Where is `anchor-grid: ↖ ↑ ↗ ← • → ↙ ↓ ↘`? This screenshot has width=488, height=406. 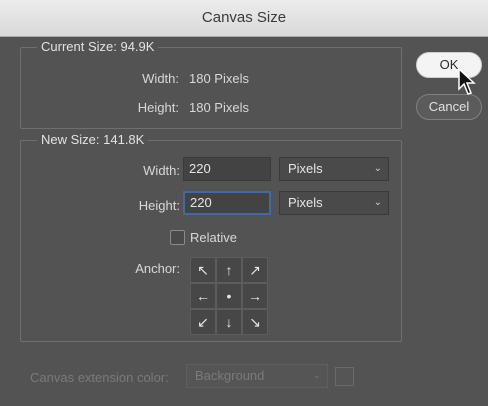 anchor-grid: ↖ ↑ ↗ ← • → ↙ ↓ ↘ is located at coordinates (229, 296).